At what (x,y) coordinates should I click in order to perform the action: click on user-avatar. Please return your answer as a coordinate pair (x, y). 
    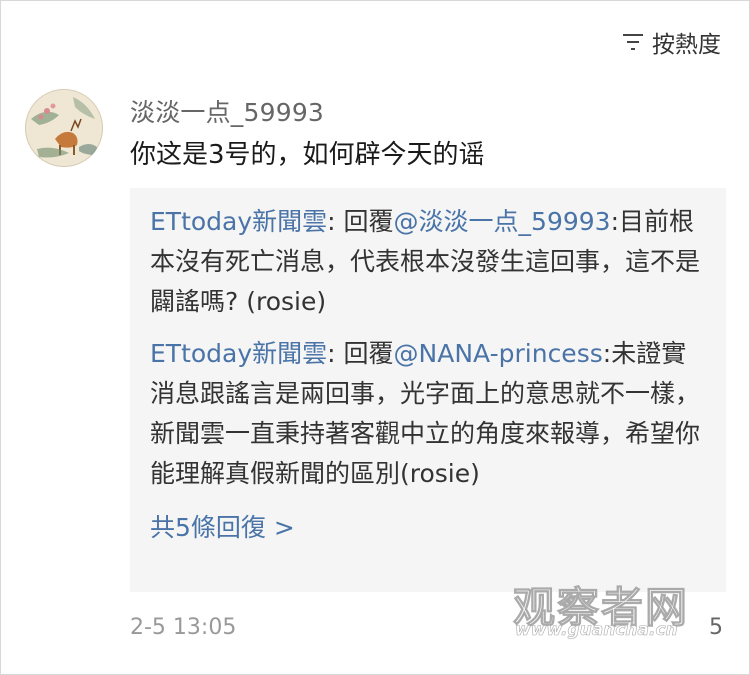
    Looking at the image, I should click on (64, 128).